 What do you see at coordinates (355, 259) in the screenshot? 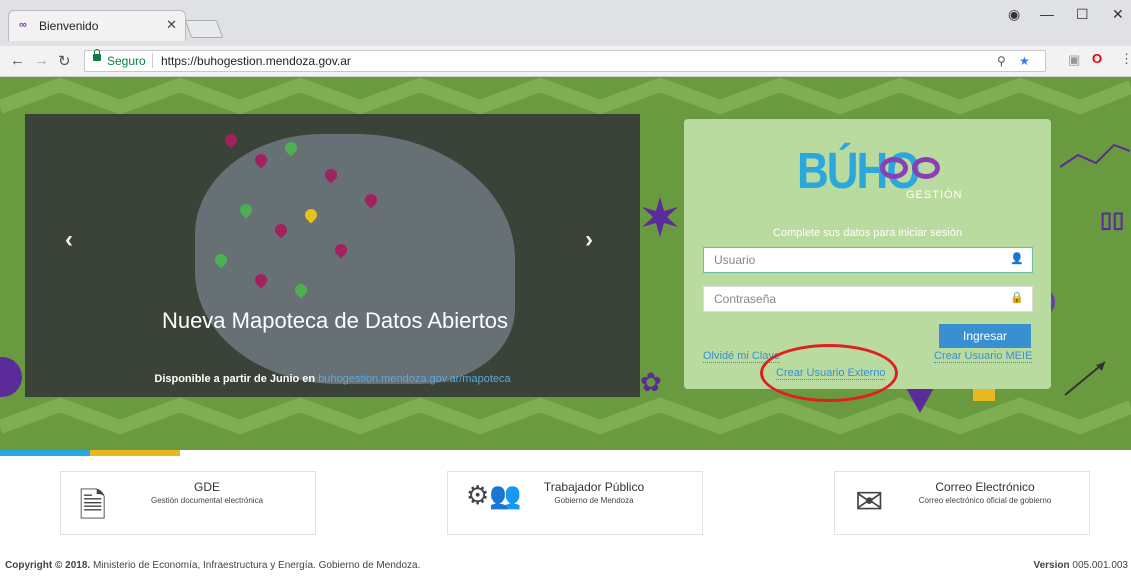
I see `map-image` at bounding box center [355, 259].